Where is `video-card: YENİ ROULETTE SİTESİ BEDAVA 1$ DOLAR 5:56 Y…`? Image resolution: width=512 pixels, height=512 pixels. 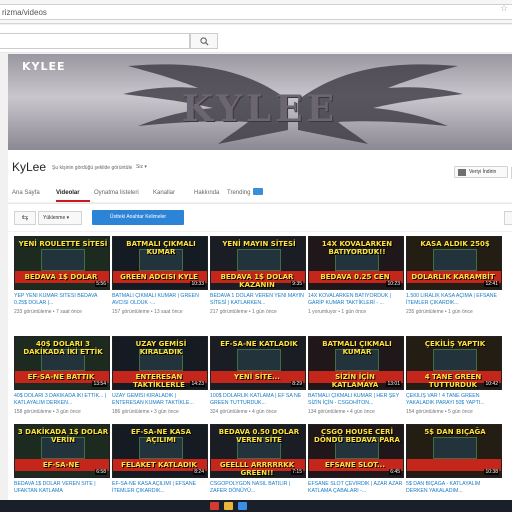
video-card: YENİ ROULETTE SİTESİ BEDAVA 1$ DOLAR 5:56 Y… is located at coordinates (62, 280).